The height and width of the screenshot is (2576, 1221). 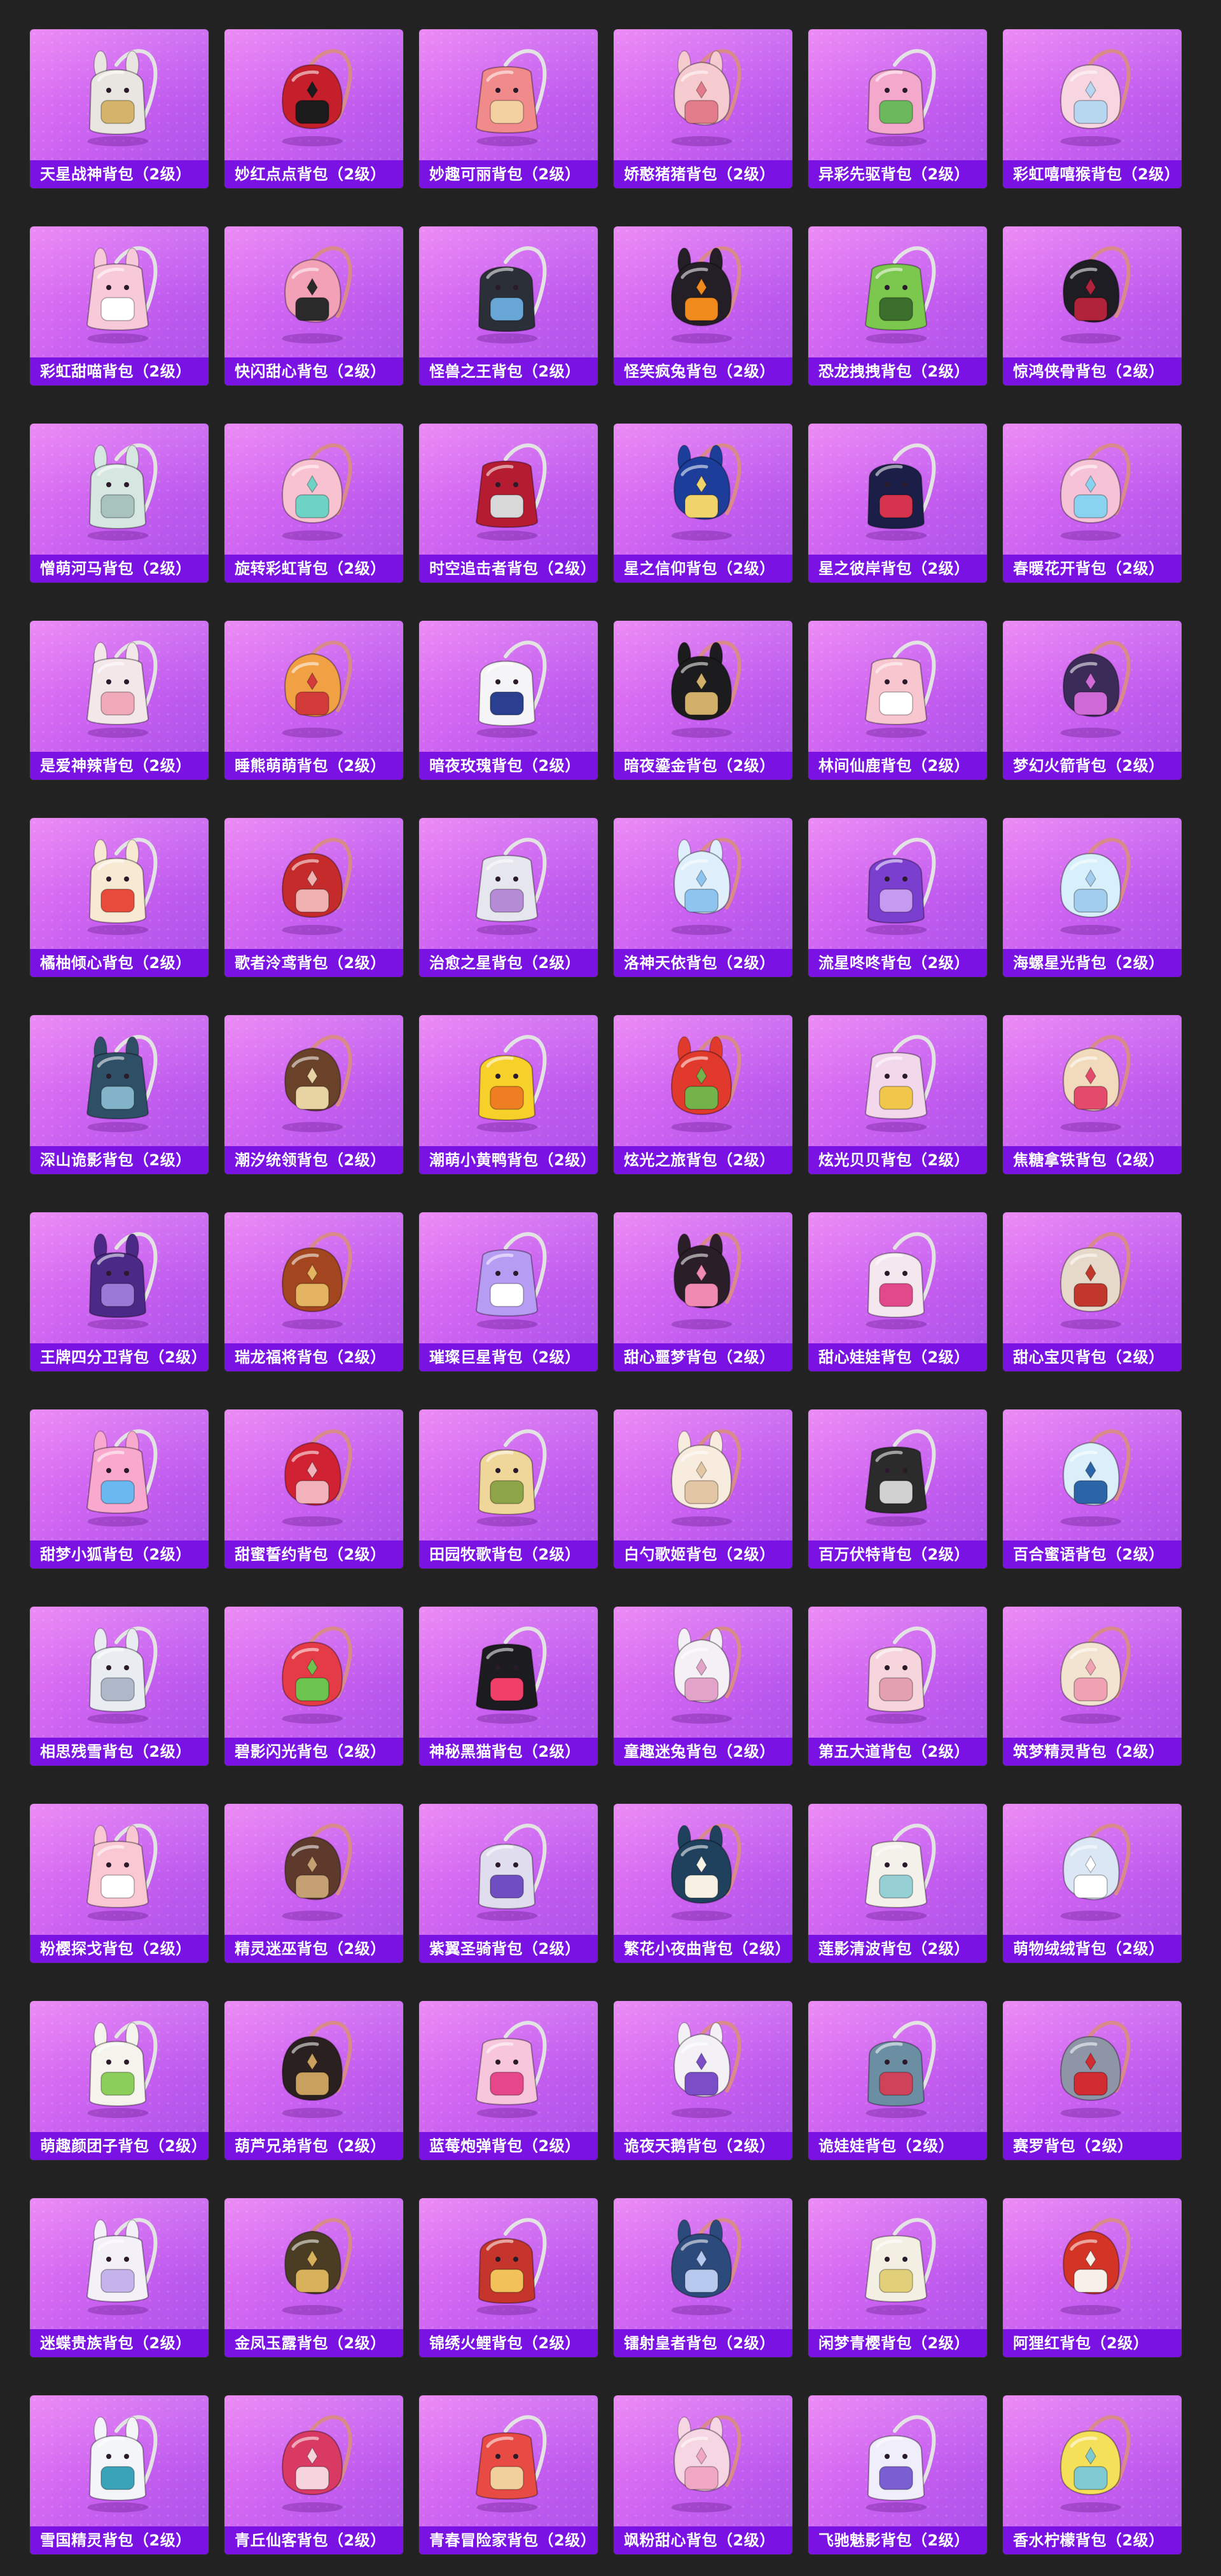 What do you see at coordinates (313, 1357) in the screenshot?
I see `backpack-label-bar: 瑞龙福将背包（2级）` at bounding box center [313, 1357].